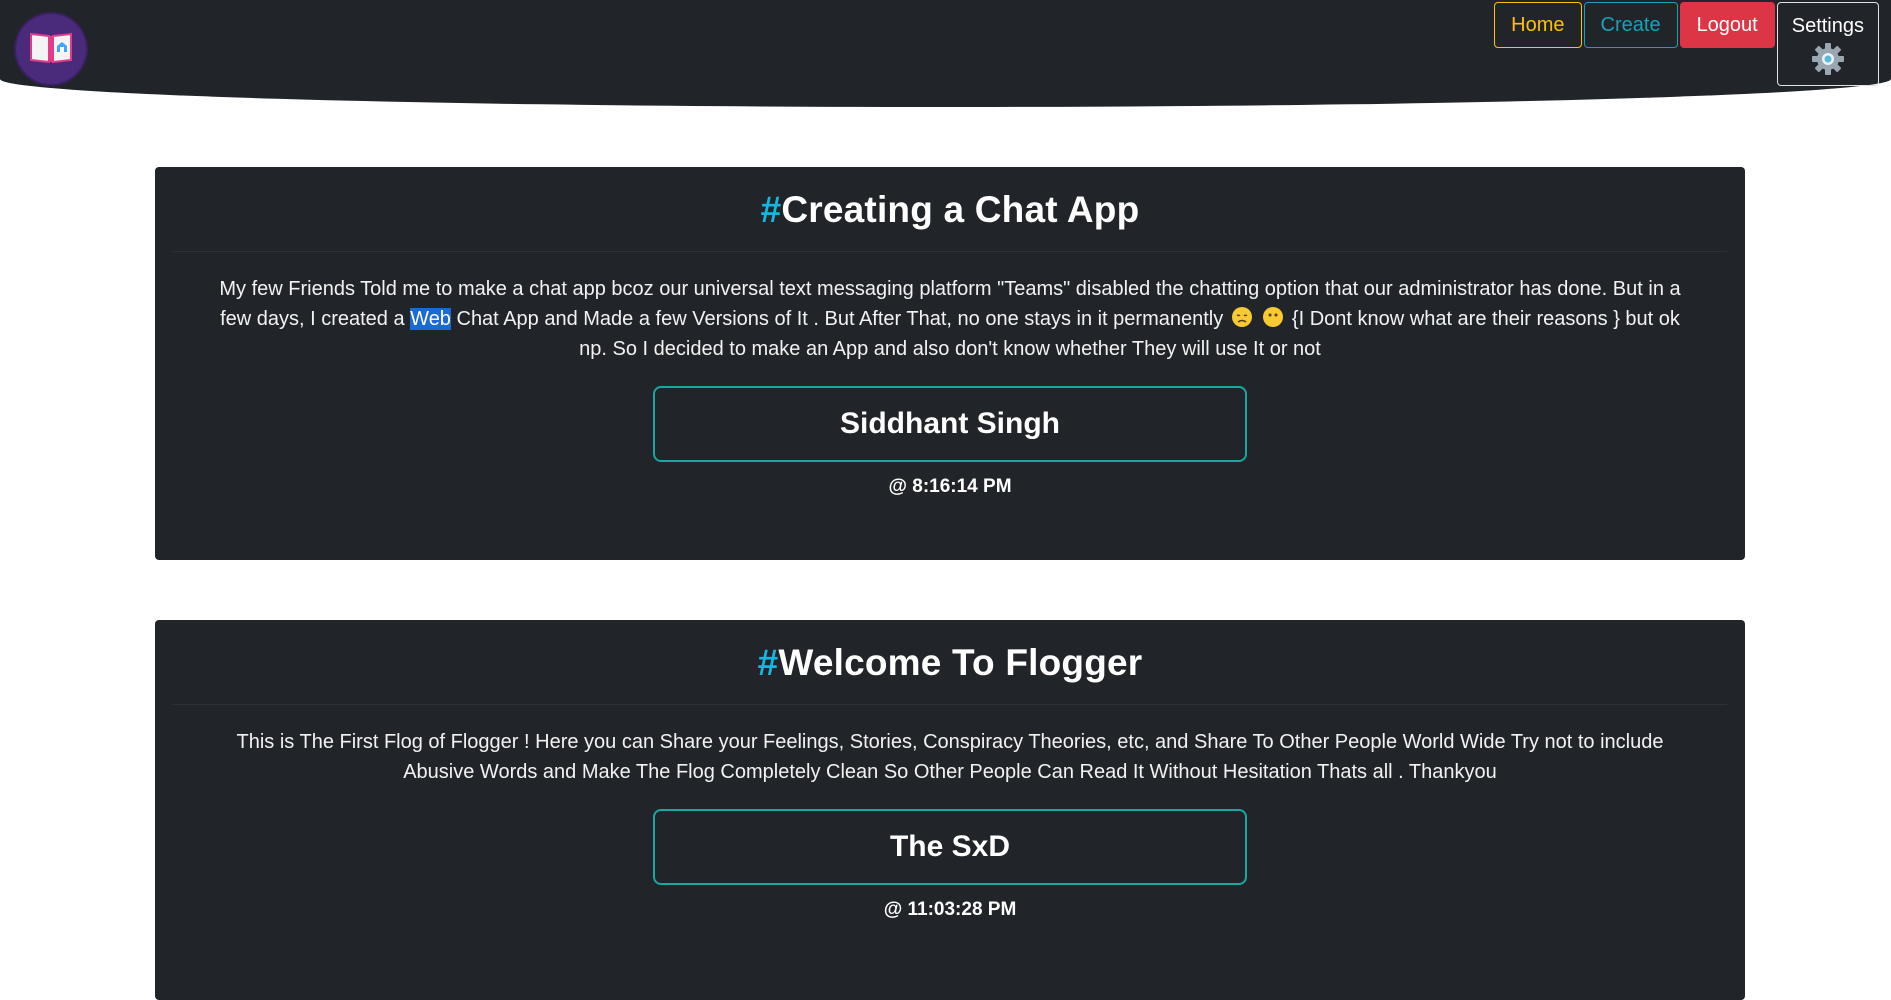 The height and width of the screenshot is (1000, 1891). I want to click on book-icon, so click(51, 48).